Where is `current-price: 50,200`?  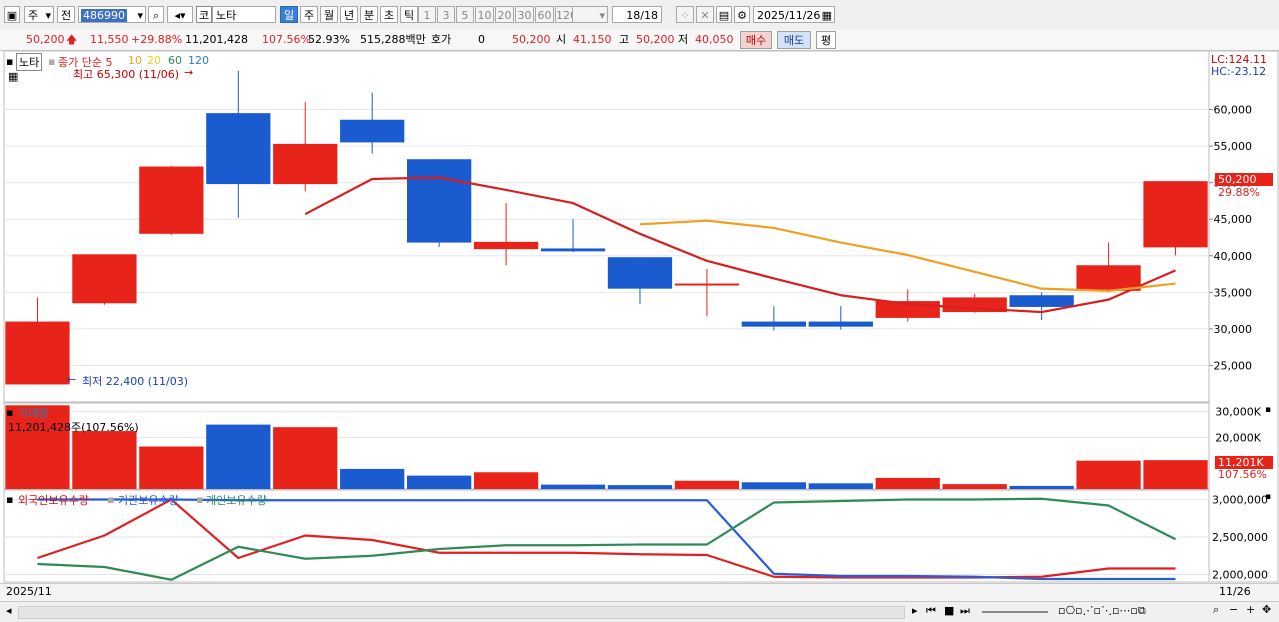
current-price: 50,200 is located at coordinates (45, 39).